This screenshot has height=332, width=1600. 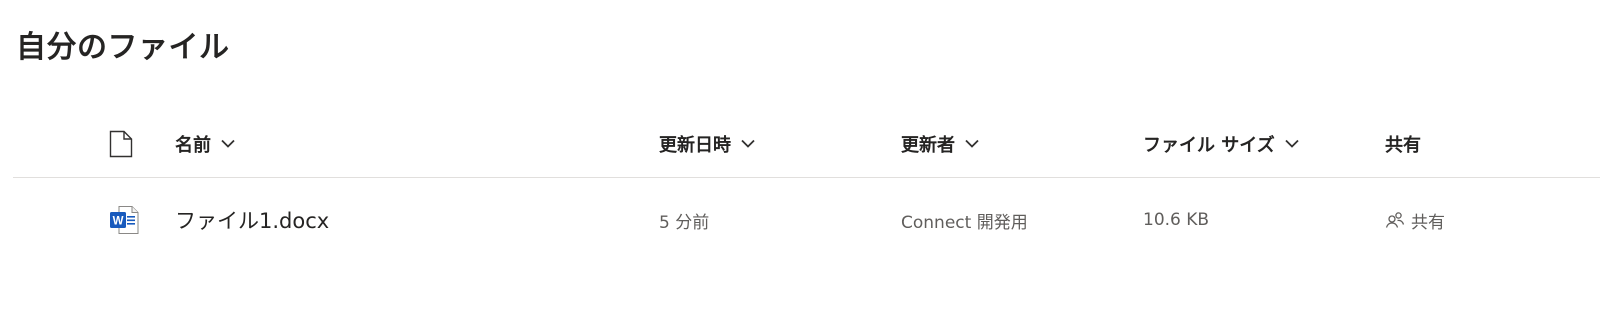 I want to click on file-size-column-label: ファイル サイズ, so click(x=1209, y=145).